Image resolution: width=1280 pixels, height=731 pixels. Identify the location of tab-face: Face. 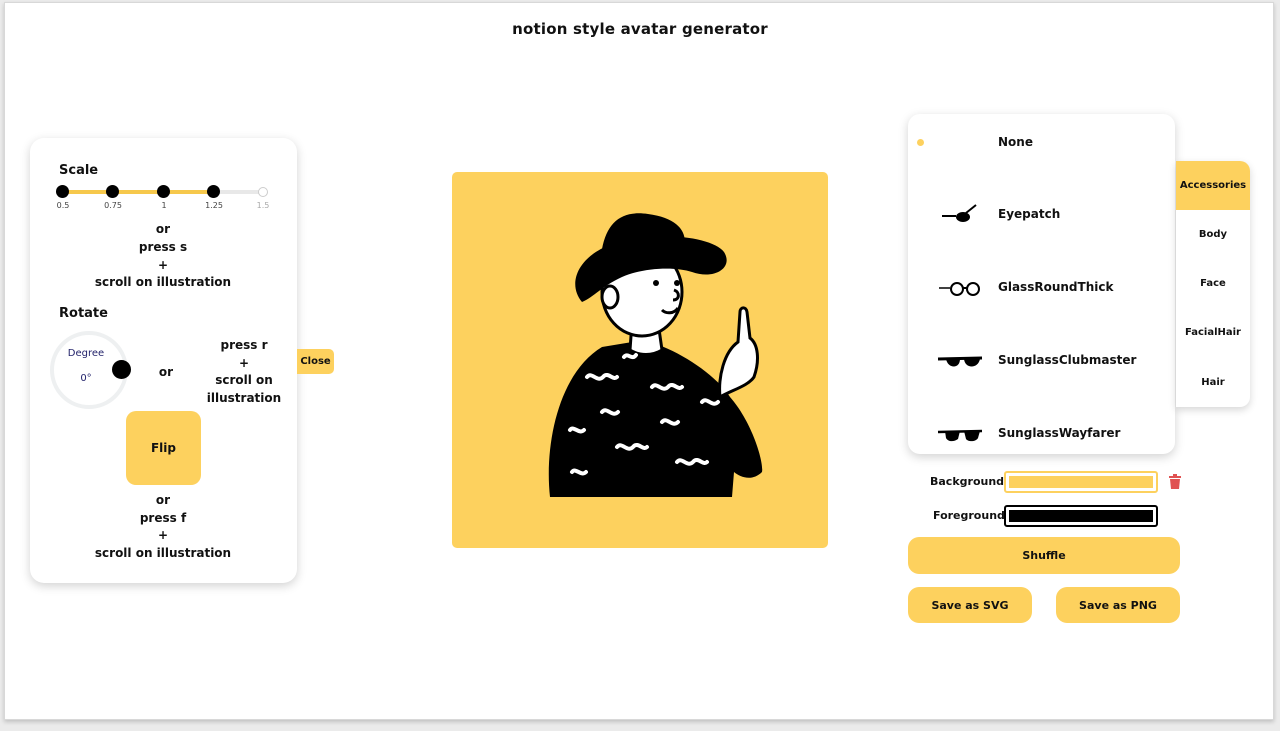
(1213, 283).